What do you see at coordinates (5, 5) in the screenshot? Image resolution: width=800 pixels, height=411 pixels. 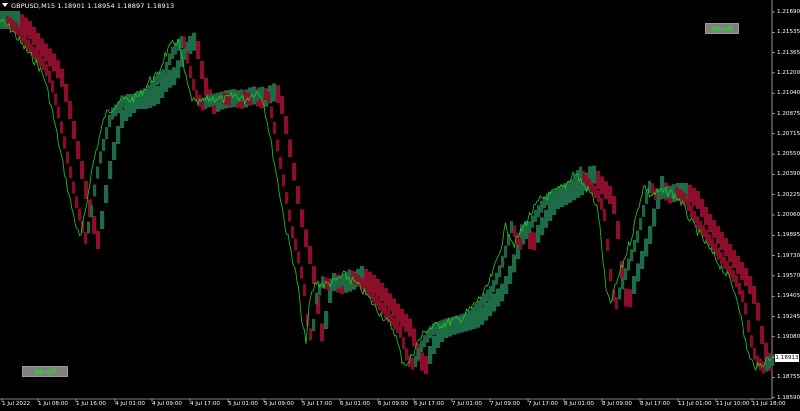 I see `dropdown-triangle-icon` at bounding box center [5, 5].